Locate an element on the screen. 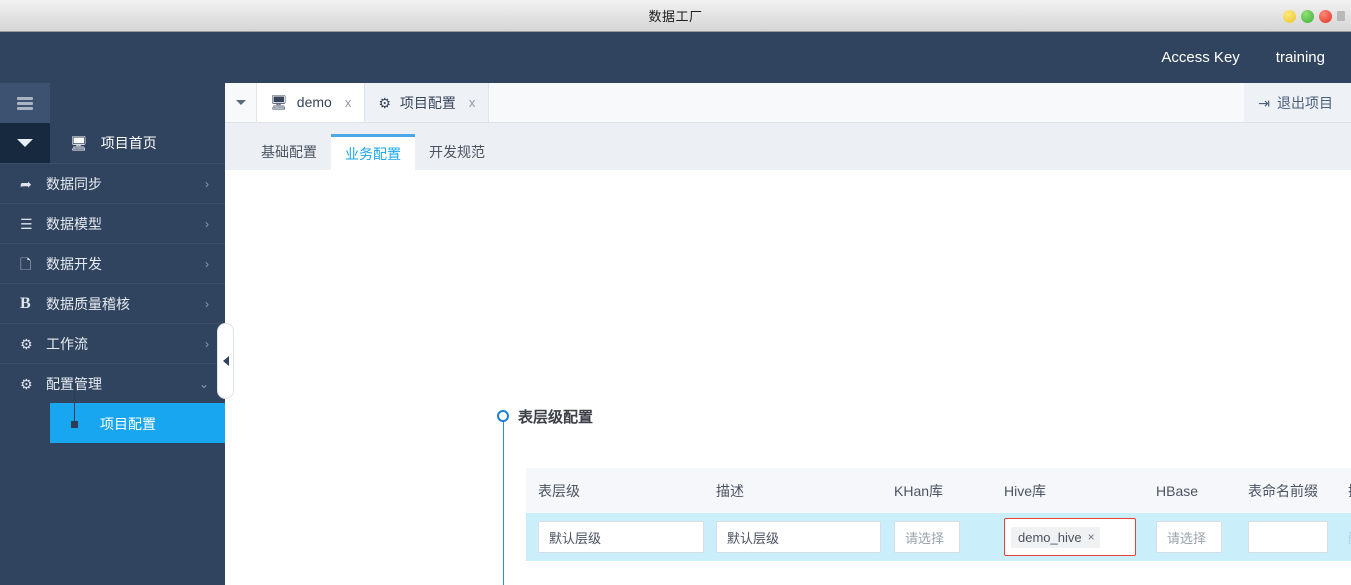 The height and width of the screenshot is (585, 1351). tab-list-dropdown is located at coordinates (241, 102).